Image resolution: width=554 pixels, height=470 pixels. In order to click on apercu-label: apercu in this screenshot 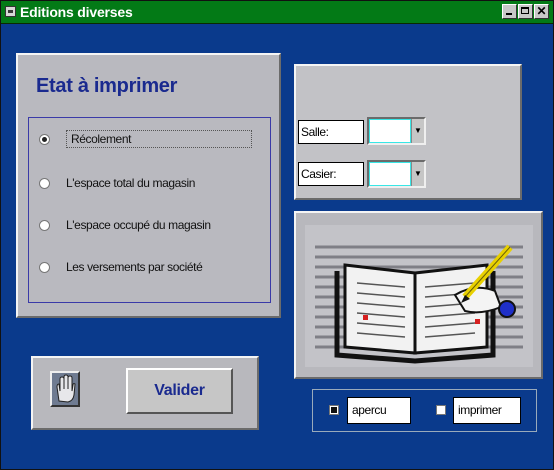, I will do `click(379, 410)`.